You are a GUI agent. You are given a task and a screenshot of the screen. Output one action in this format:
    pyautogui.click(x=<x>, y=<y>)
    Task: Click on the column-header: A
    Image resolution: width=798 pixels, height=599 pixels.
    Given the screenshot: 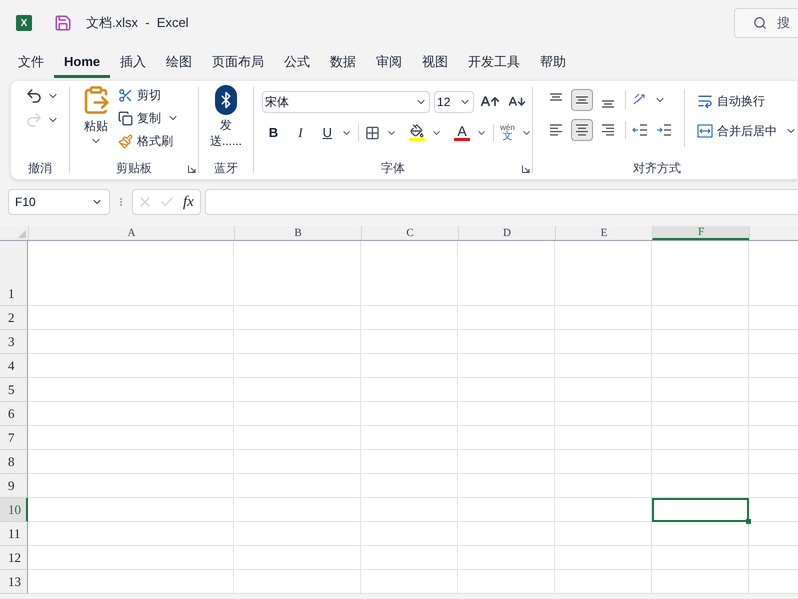 What is the action you would take?
    pyautogui.click(x=131, y=233)
    